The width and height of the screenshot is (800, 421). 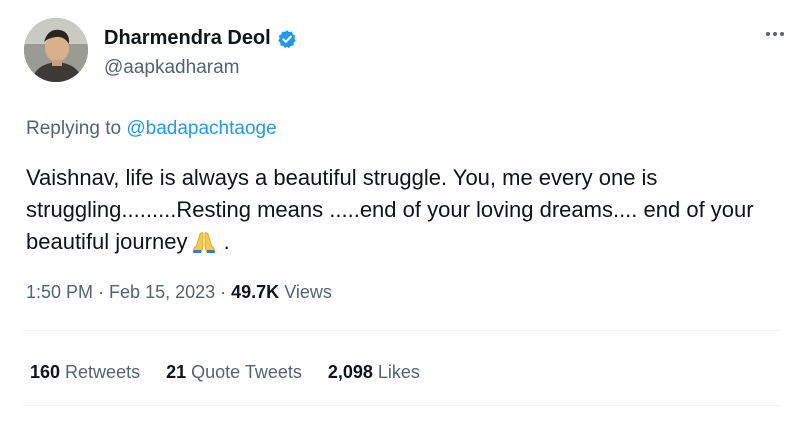 I want to click on retweets-stat: 160 Retweets, so click(x=85, y=372).